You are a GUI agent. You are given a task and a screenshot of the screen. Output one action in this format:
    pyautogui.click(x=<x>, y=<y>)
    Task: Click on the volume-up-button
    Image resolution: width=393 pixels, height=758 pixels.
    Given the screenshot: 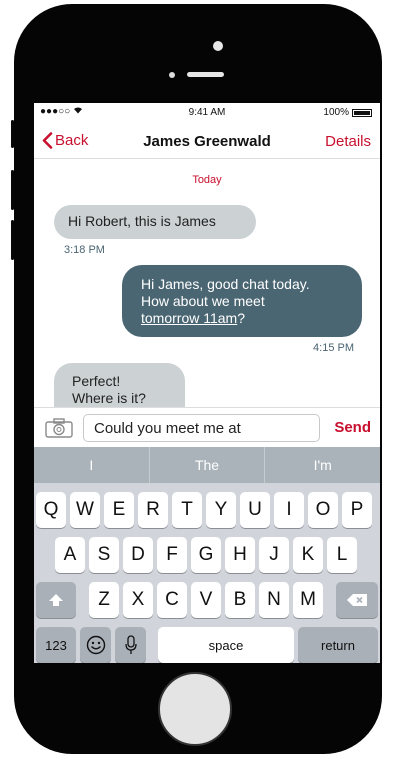 What is the action you would take?
    pyautogui.click(x=12, y=190)
    